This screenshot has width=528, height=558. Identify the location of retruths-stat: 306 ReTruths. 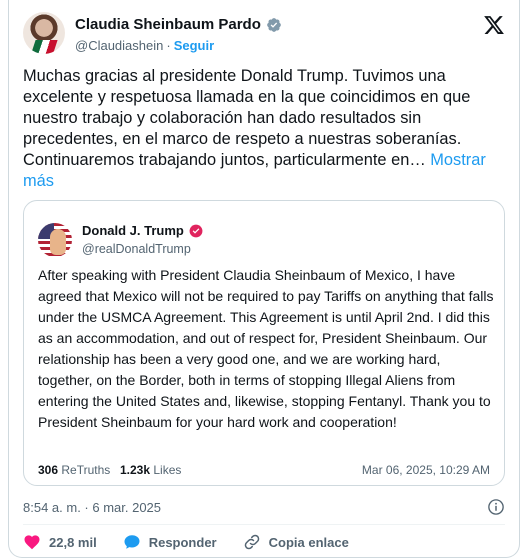
(74, 470).